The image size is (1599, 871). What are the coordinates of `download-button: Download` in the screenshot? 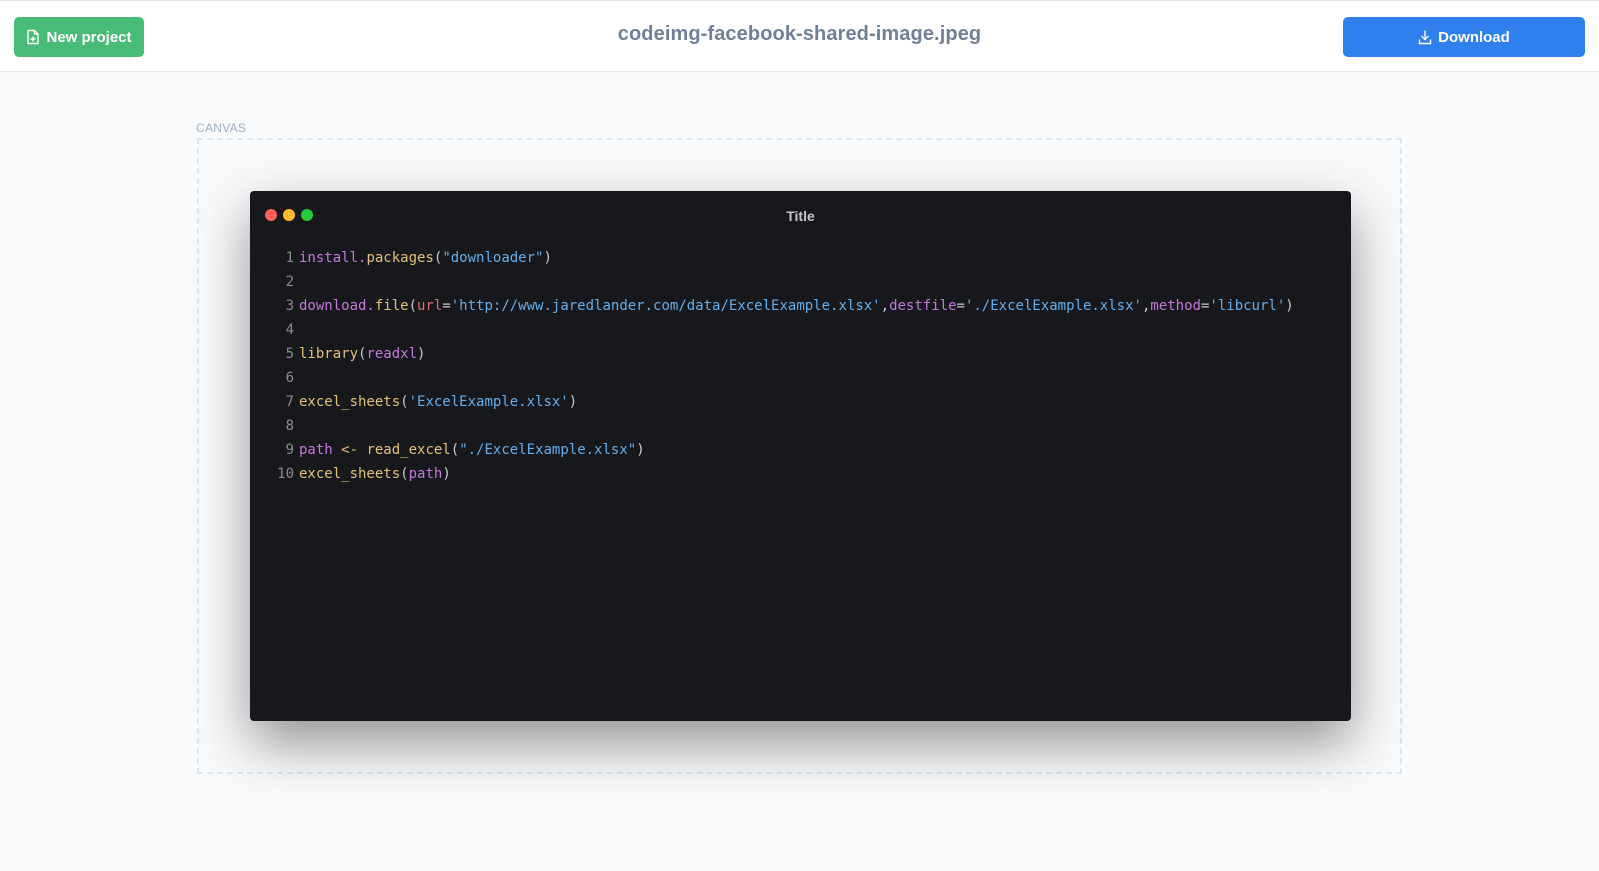 It's located at (1464, 37).